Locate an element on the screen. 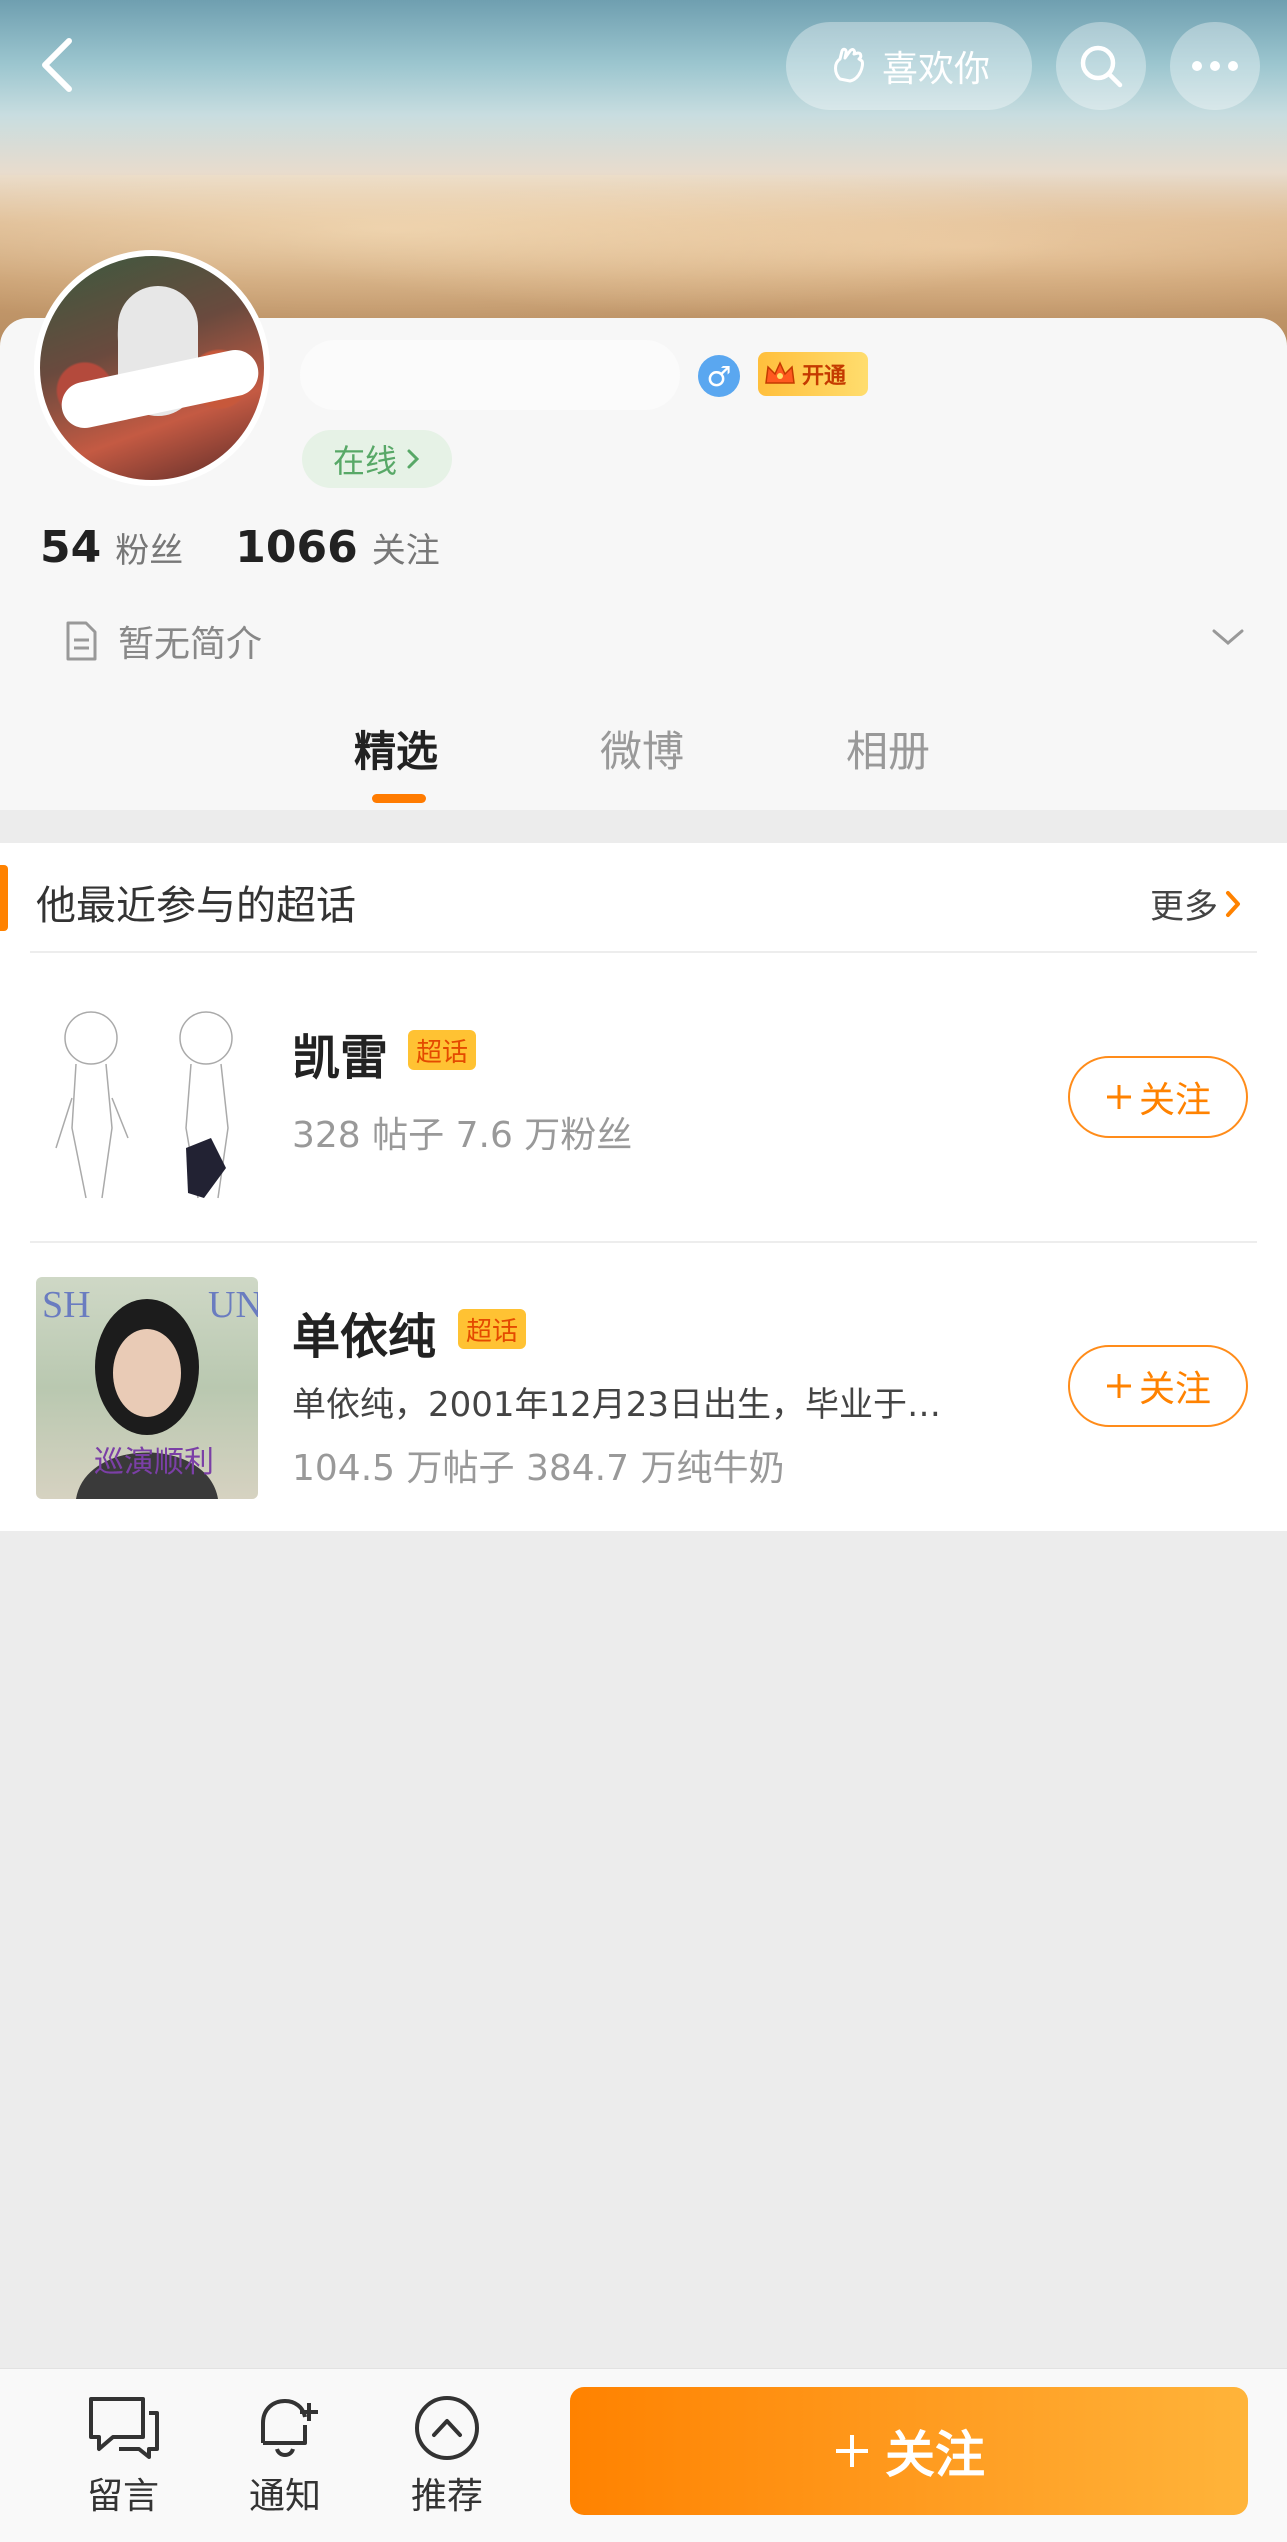  notify-label: 通知 is located at coordinates (284, 2496).